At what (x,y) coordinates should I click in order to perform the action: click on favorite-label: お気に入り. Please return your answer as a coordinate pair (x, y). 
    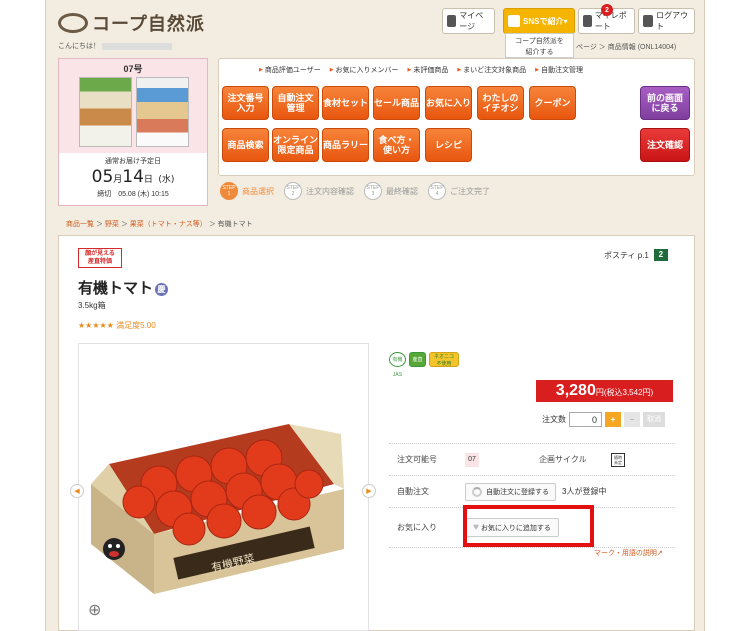
    Looking at the image, I should click on (417, 527).